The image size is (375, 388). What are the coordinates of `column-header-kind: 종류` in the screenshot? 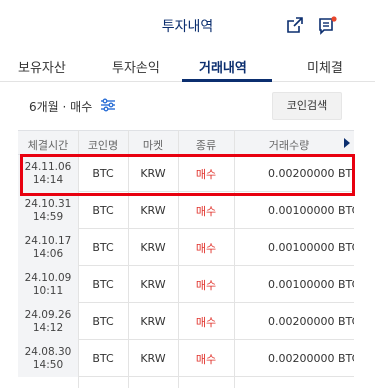 It's located at (206, 145).